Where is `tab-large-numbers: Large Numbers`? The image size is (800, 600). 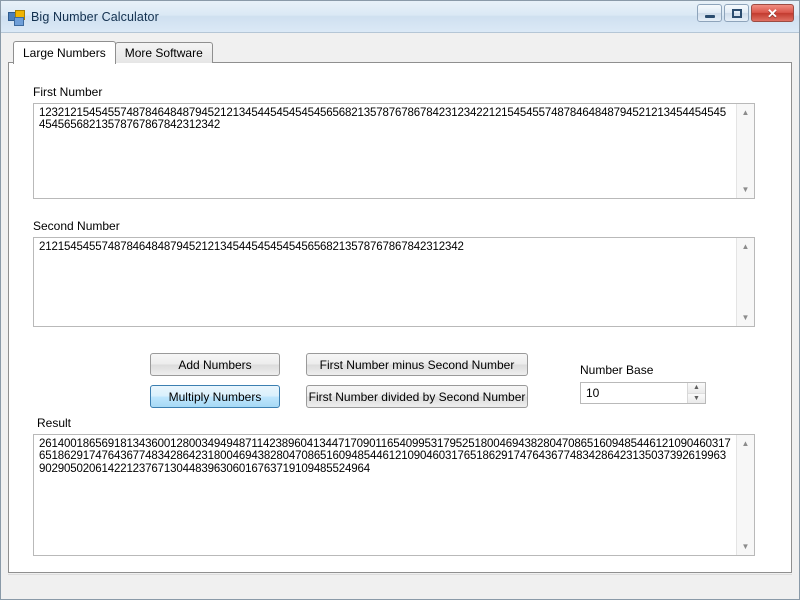
tab-large-numbers: Large Numbers is located at coordinates (64, 52).